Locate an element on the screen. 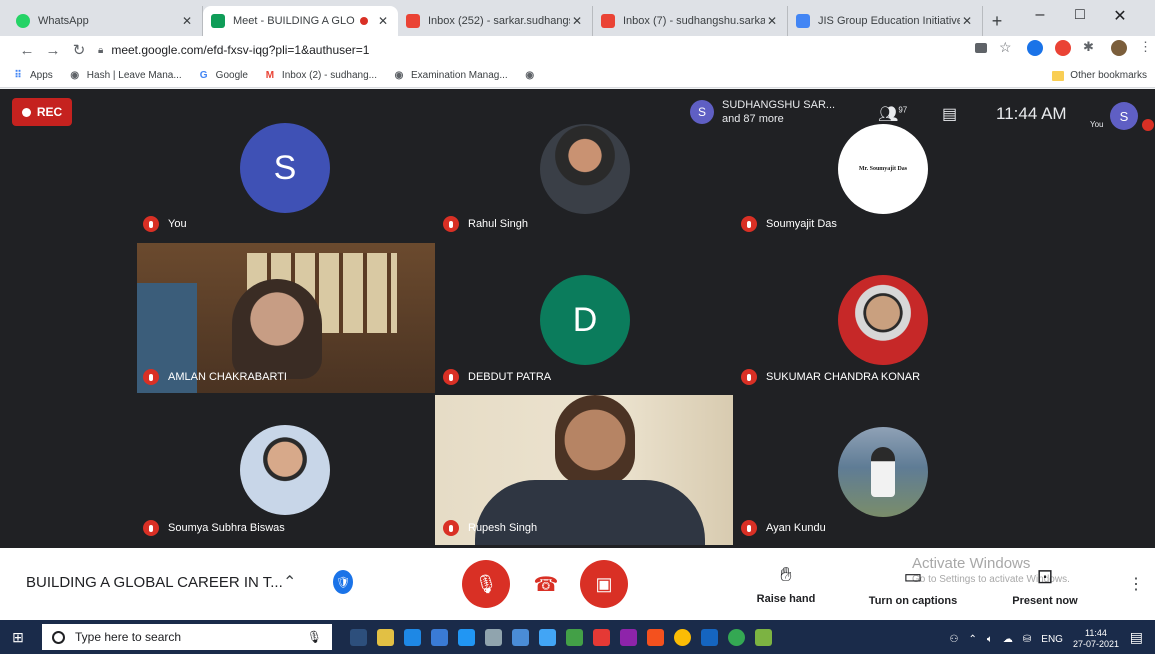 The width and height of the screenshot is (1155, 654). recording-badge: REC is located at coordinates (42, 112).